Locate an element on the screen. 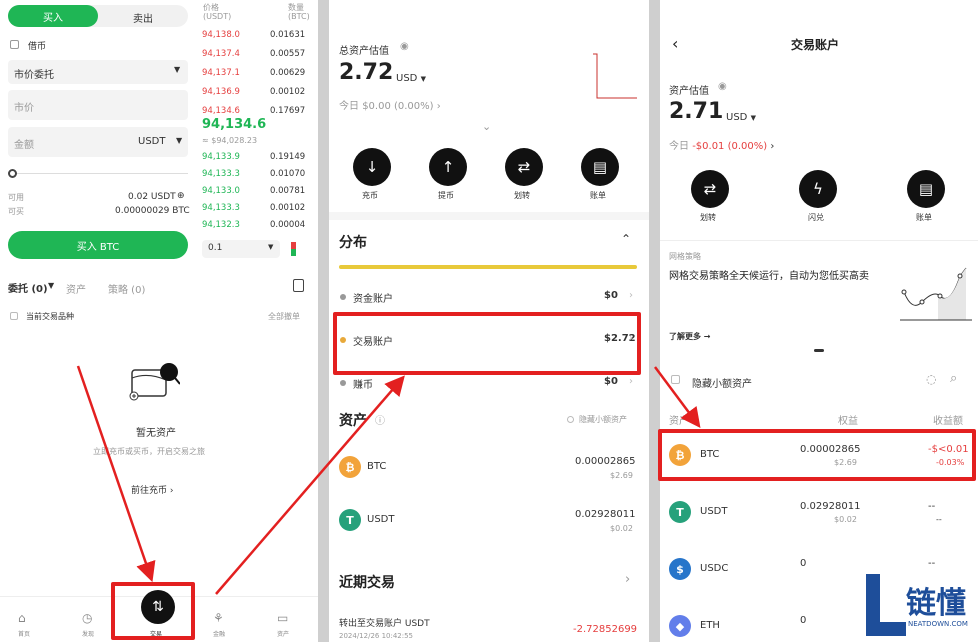 This screenshot has width=978, height=642. watermark: 链懂 NEATDOWN.COM is located at coordinates (918, 606).